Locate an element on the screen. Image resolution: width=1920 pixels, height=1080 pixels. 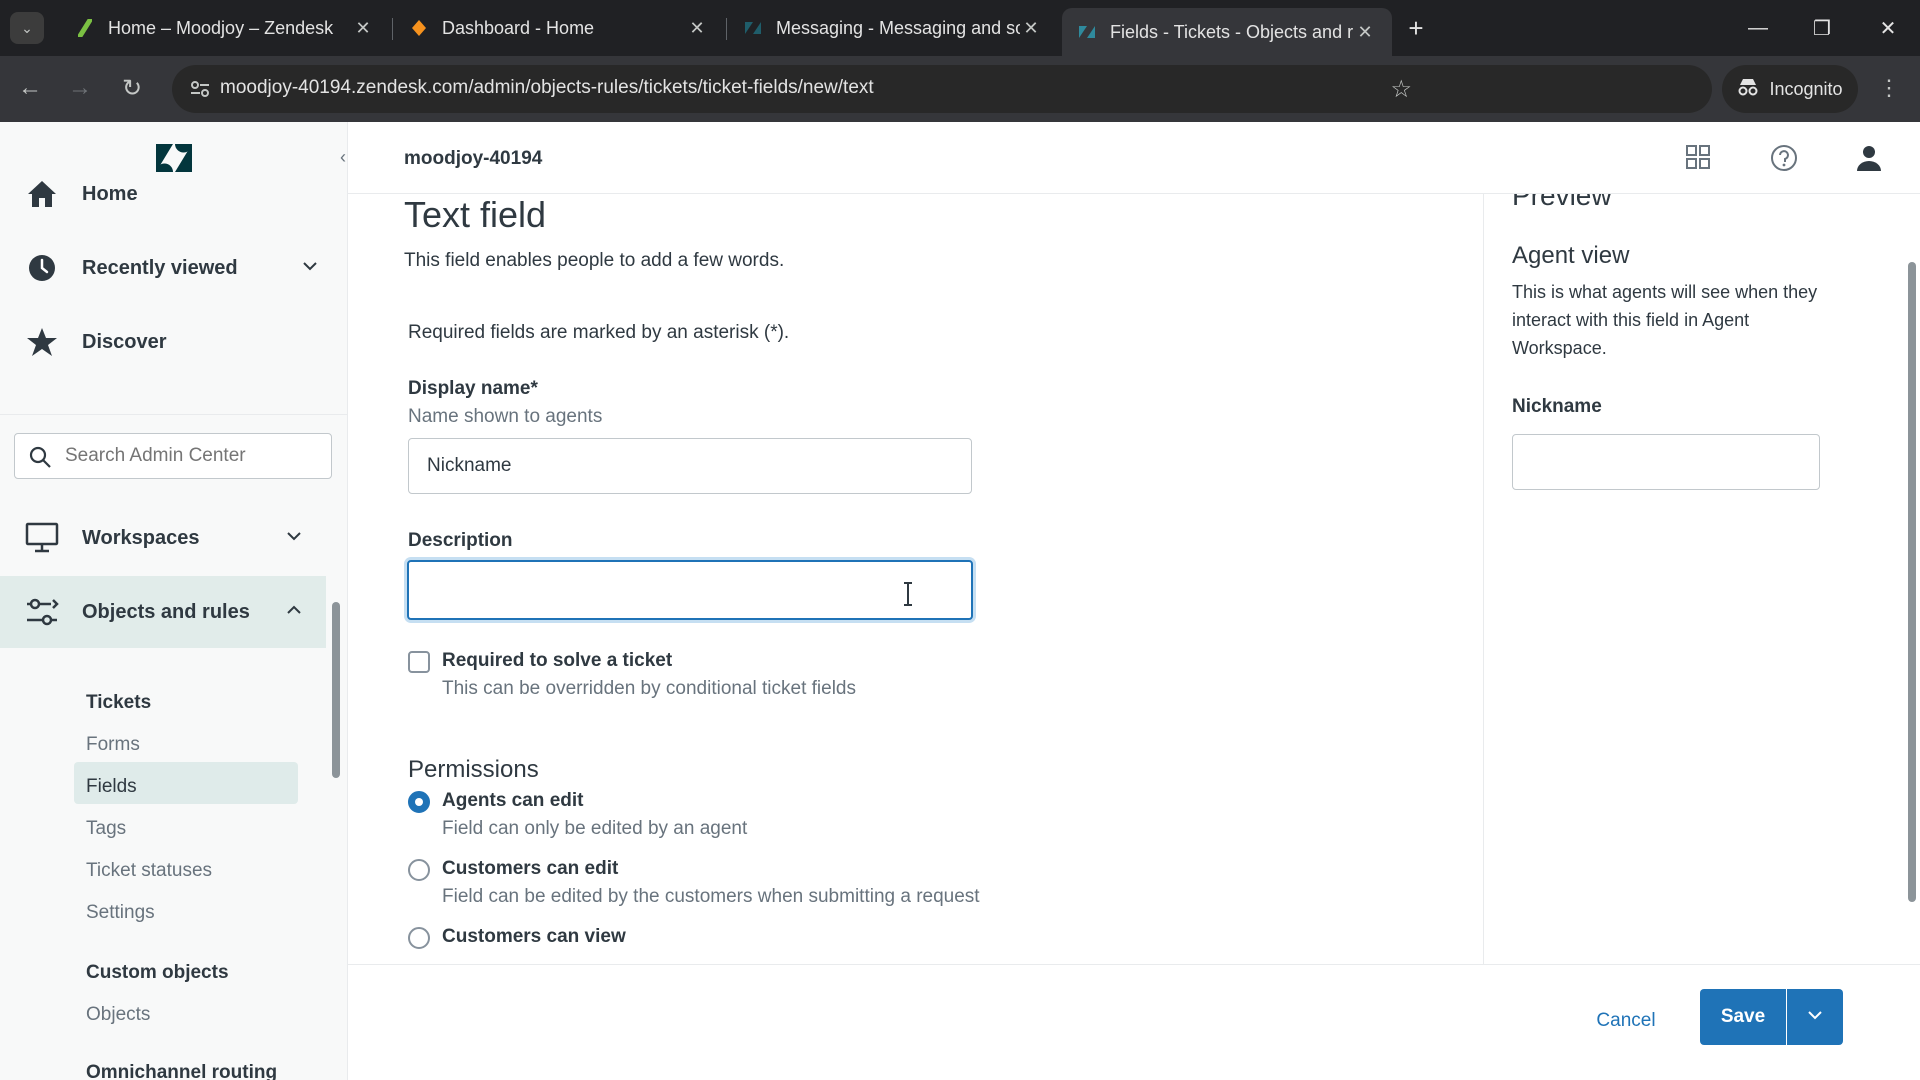
nav-workspaces: Workspaces is located at coordinates (173, 538).